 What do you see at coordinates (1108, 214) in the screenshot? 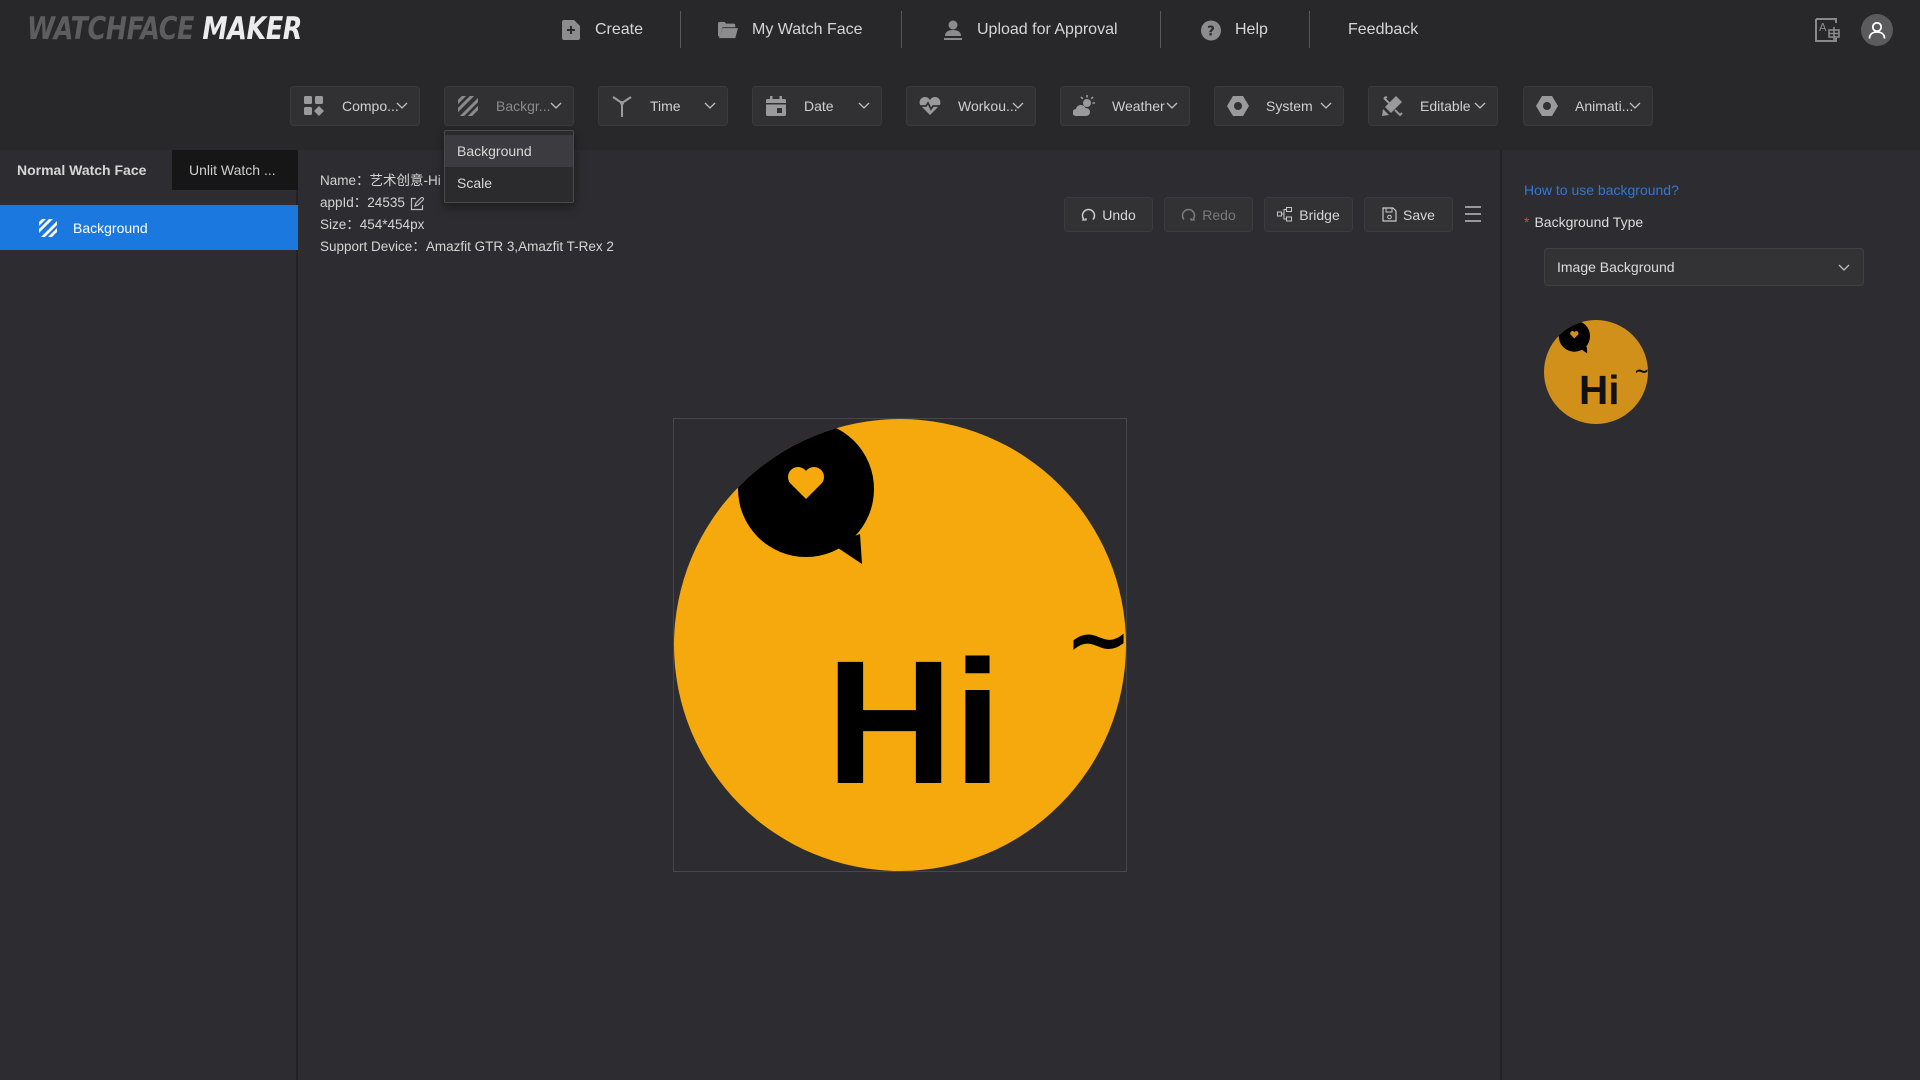
I see `undo-button: Undo` at bounding box center [1108, 214].